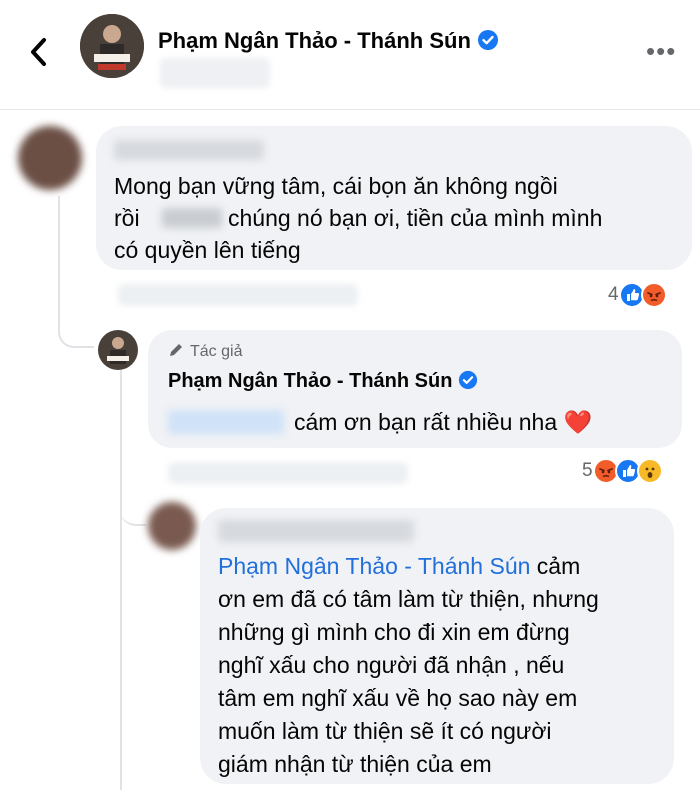  What do you see at coordinates (40, 52) in the screenshot?
I see `back-chevron-icon` at bounding box center [40, 52].